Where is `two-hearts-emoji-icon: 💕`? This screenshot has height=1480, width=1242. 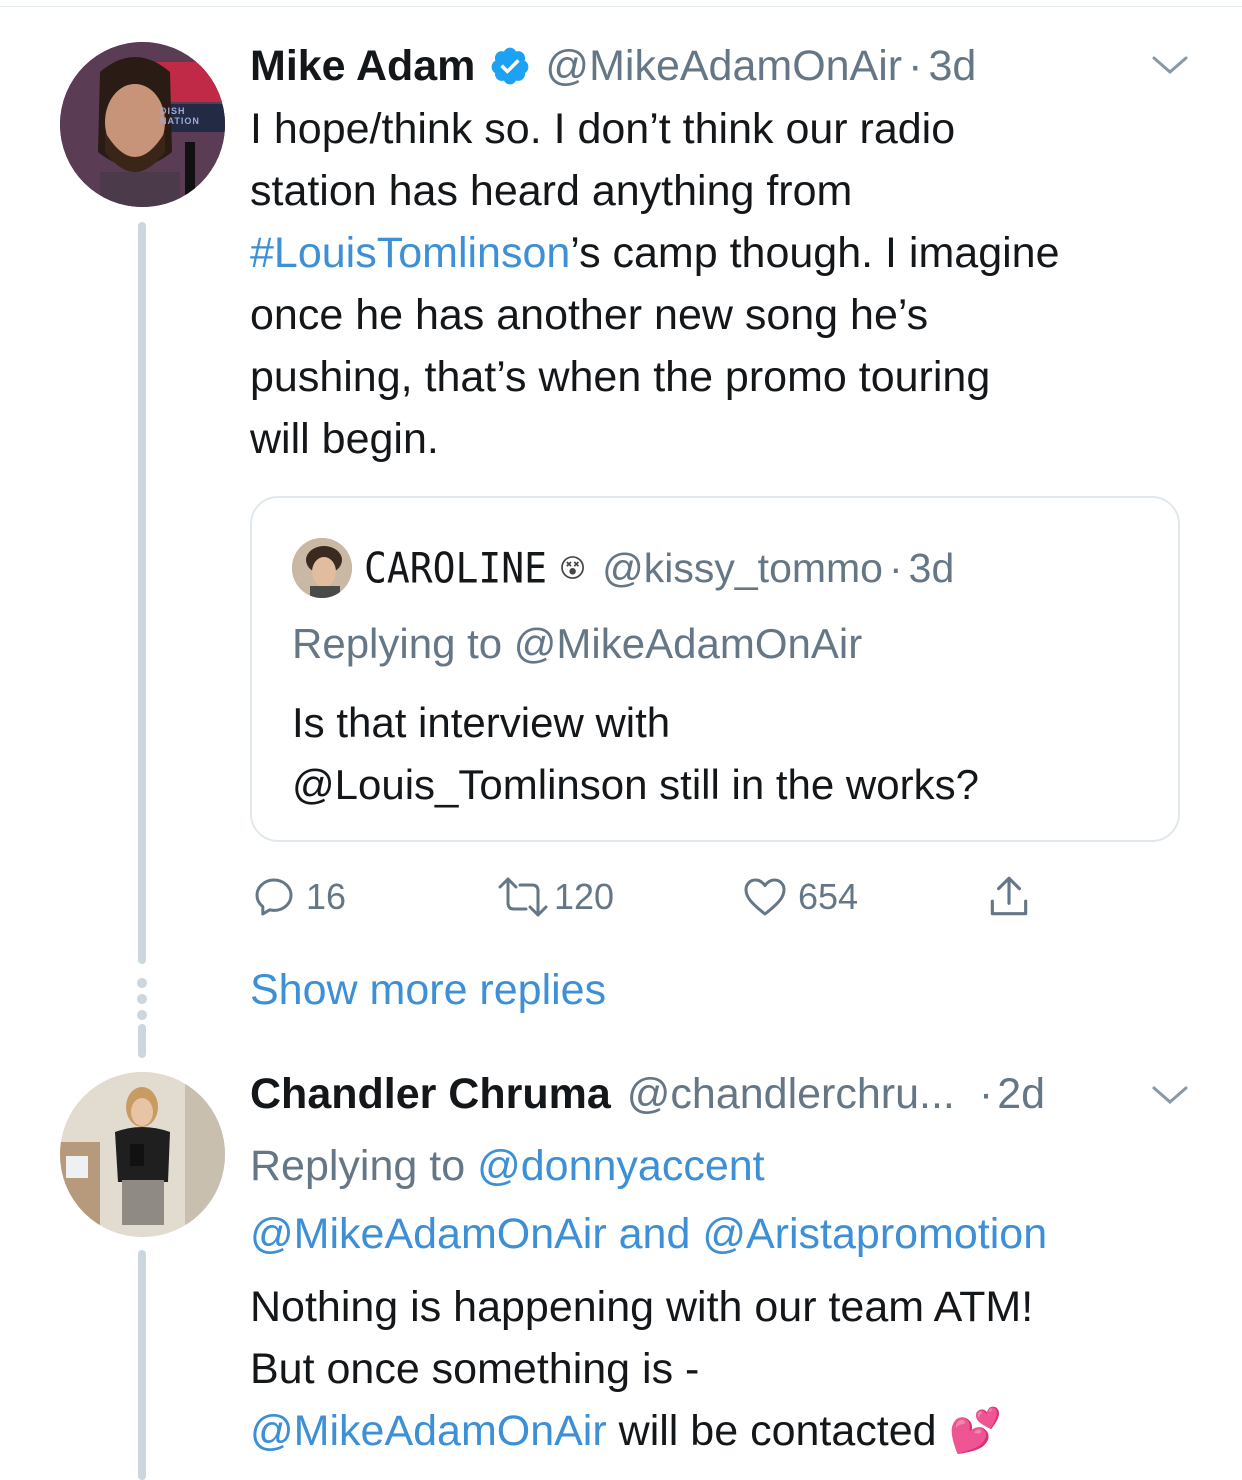 two-hearts-emoji-icon: 💕 is located at coordinates (975, 1431).